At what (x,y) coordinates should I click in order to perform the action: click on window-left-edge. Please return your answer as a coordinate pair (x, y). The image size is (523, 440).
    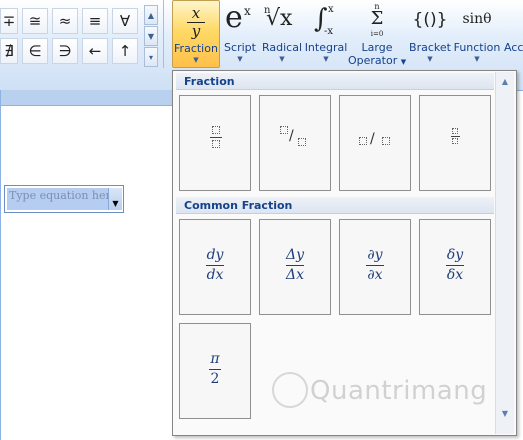
    Looking at the image, I should click on (0, 265).